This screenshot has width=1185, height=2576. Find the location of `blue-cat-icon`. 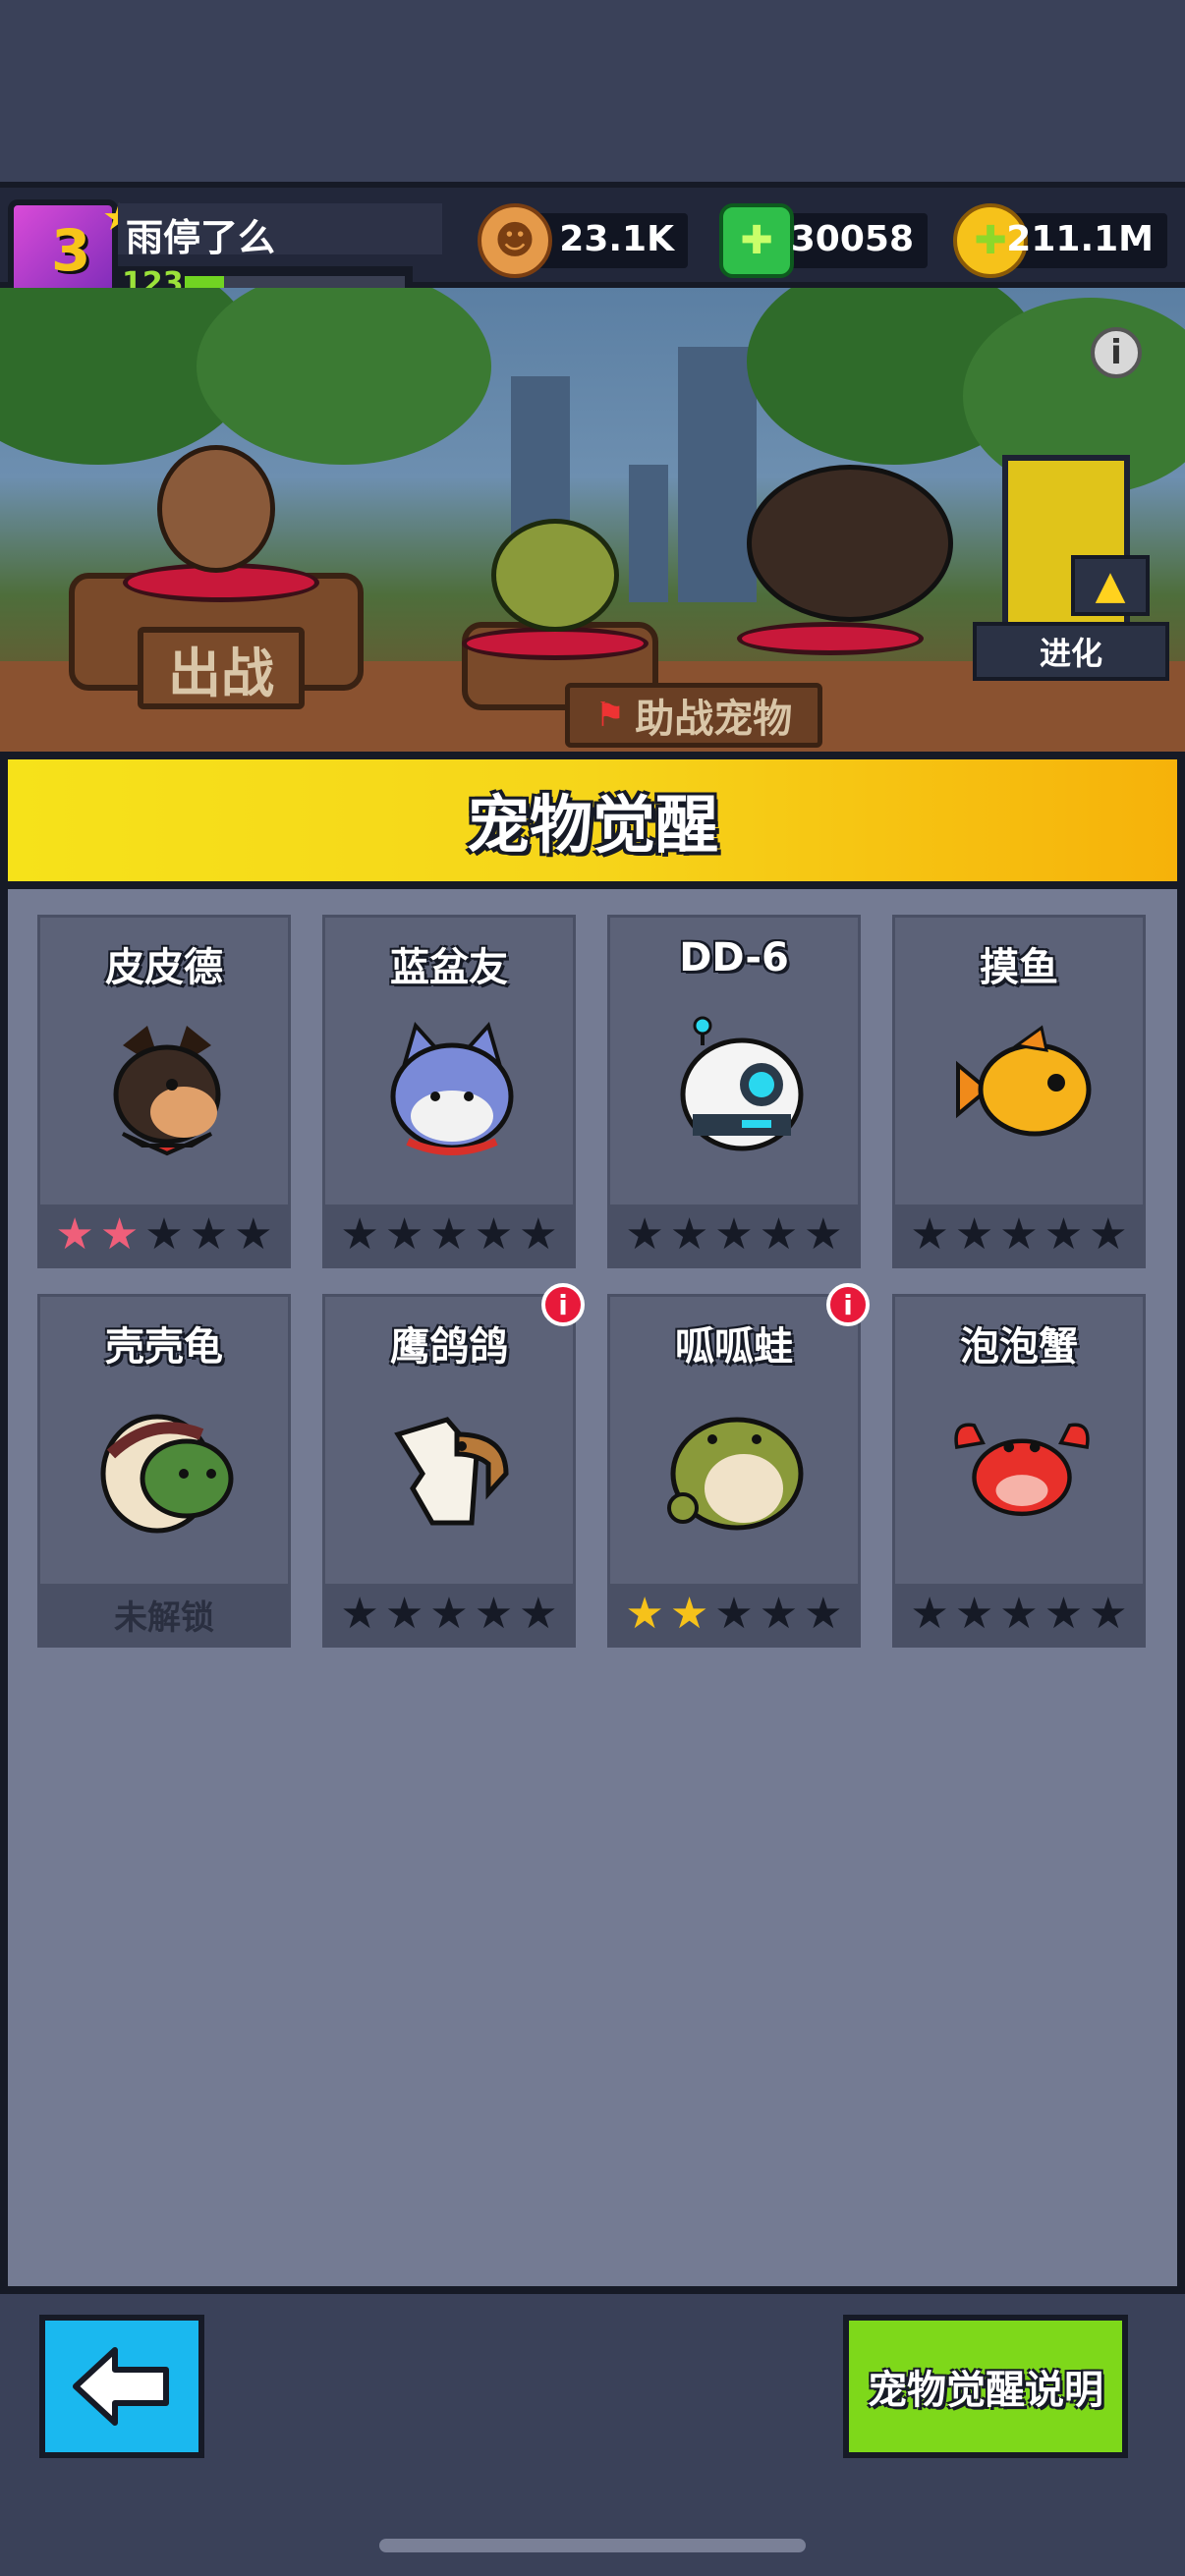

blue-cat-icon is located at coordinates (452, 1089).